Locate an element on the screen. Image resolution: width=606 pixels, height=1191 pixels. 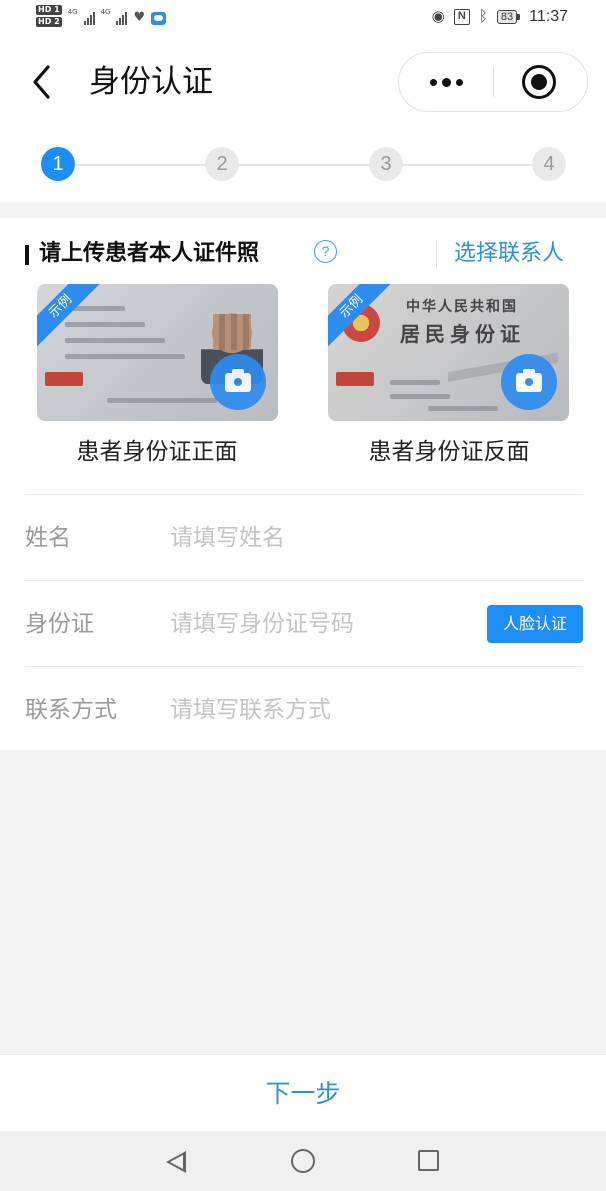
contact-input is located at coordinates (320, 710).